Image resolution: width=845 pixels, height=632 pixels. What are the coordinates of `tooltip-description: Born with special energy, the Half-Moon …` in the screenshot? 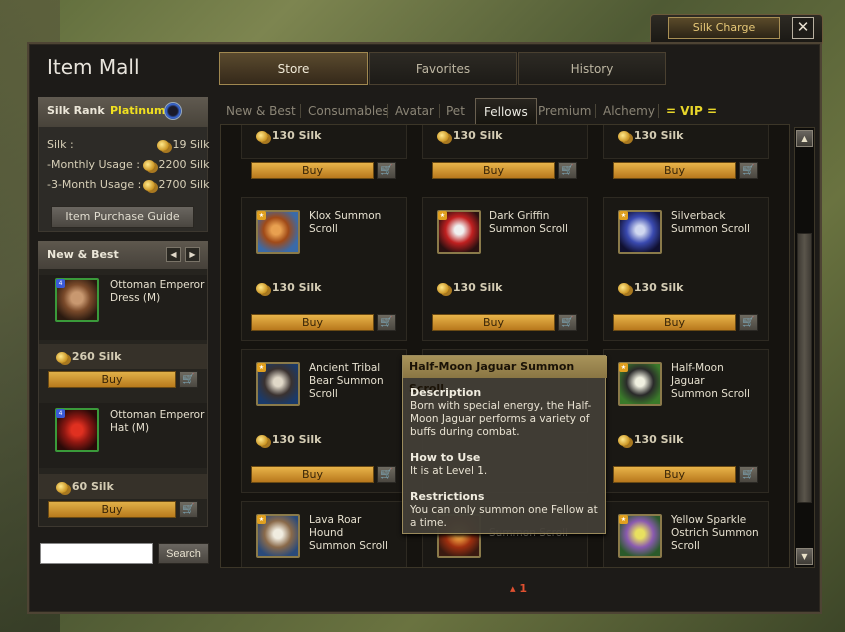 It's located at (501, 419).